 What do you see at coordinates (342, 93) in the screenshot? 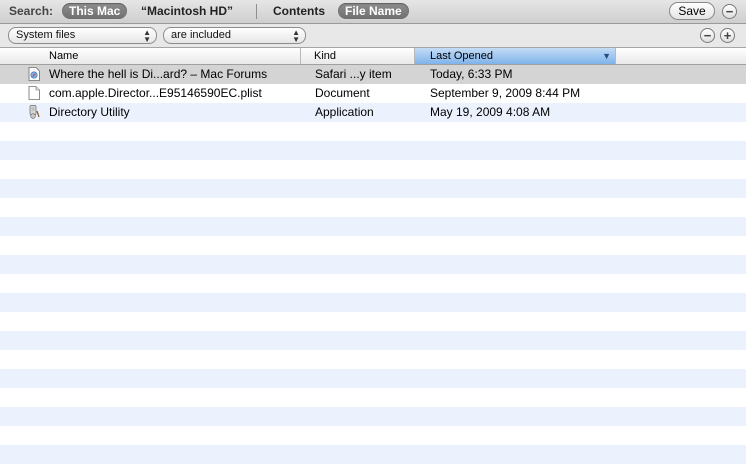
I see `result-kind: Document` at bounding box center [342, 93].